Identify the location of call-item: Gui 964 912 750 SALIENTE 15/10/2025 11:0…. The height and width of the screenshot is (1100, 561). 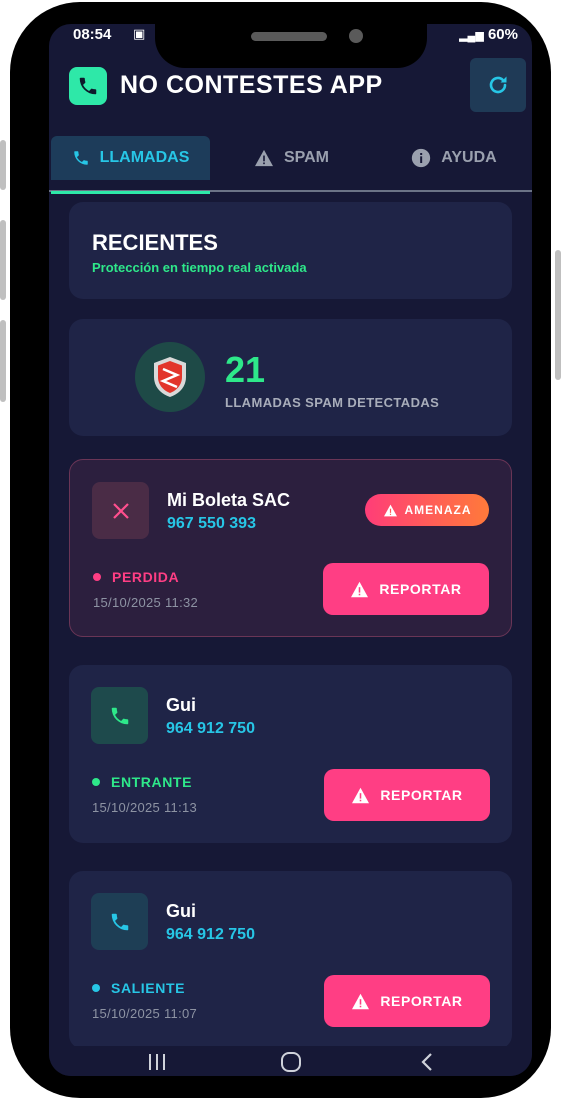
(290, 960).